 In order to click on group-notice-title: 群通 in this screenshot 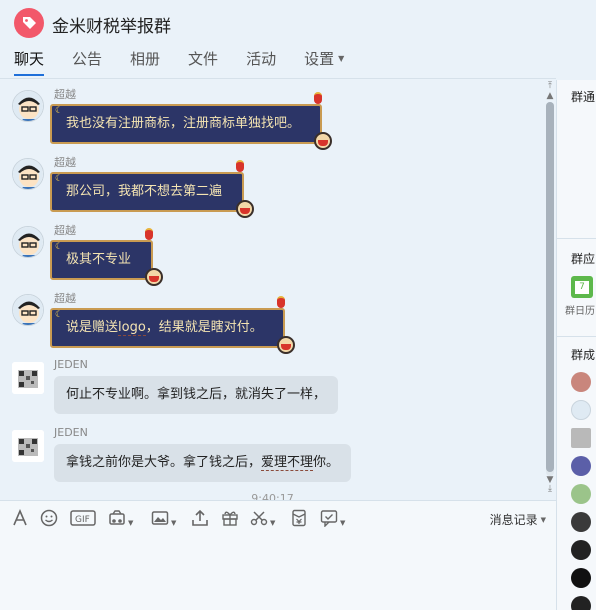, I will do `click(583, 96)`.